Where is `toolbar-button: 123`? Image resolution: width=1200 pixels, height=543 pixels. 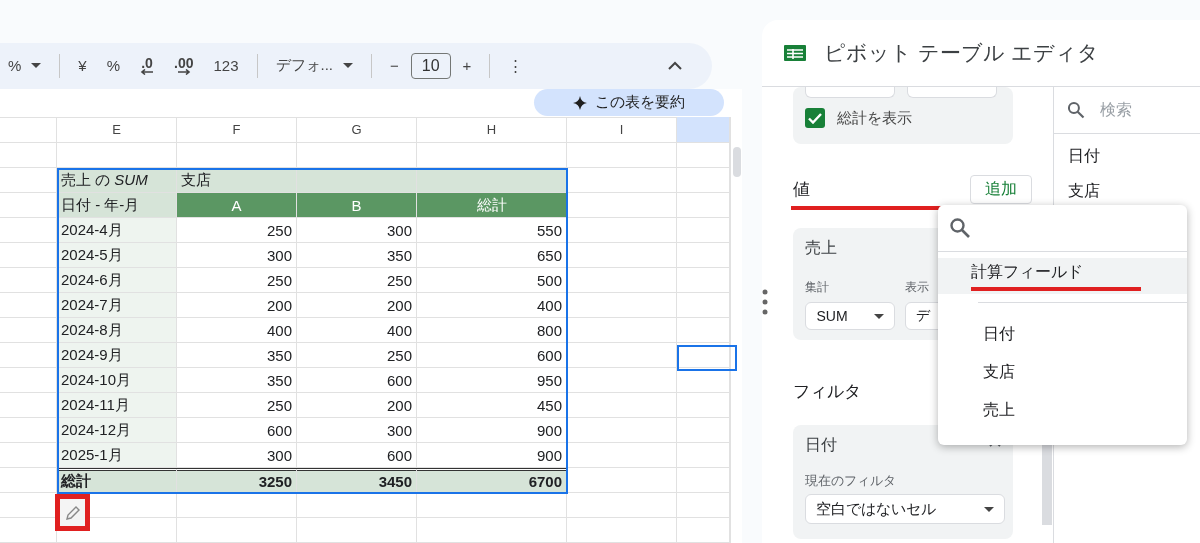 toolbar-button: 123 is located at coordinates (226, 66).